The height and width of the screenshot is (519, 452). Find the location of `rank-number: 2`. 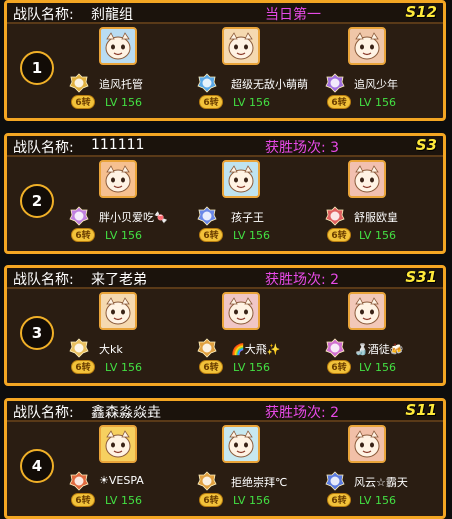

rank-number: 2 is located at coordinates (37, 201).